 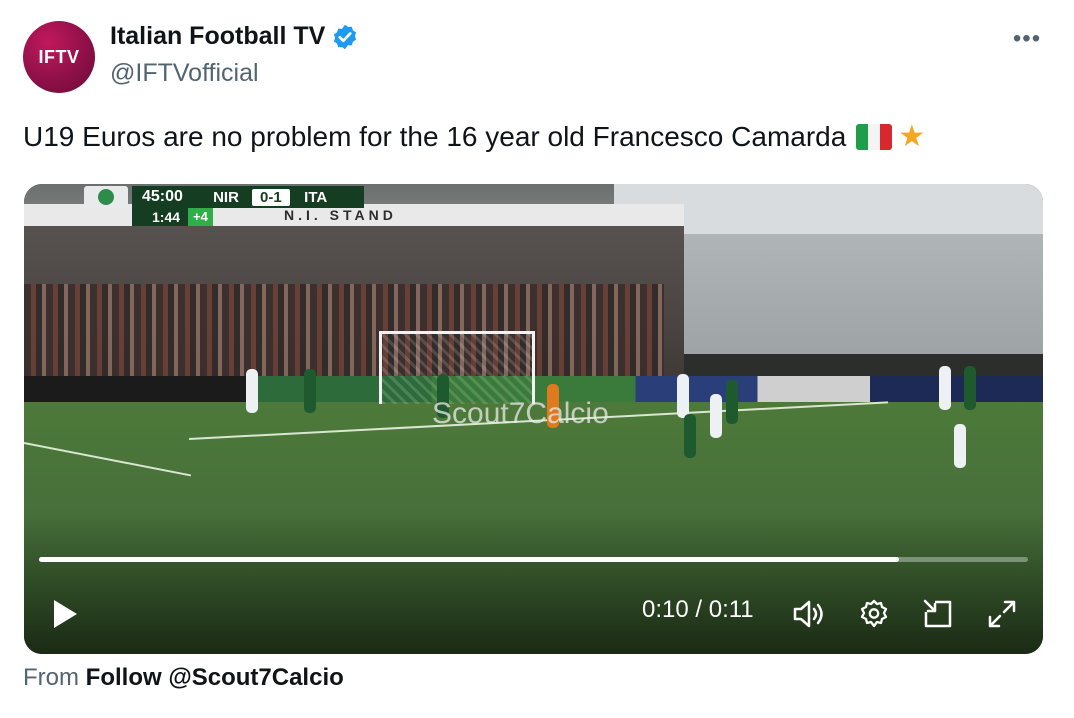 I want to click on added-clock: 1:44, so click(x=166, y=217).